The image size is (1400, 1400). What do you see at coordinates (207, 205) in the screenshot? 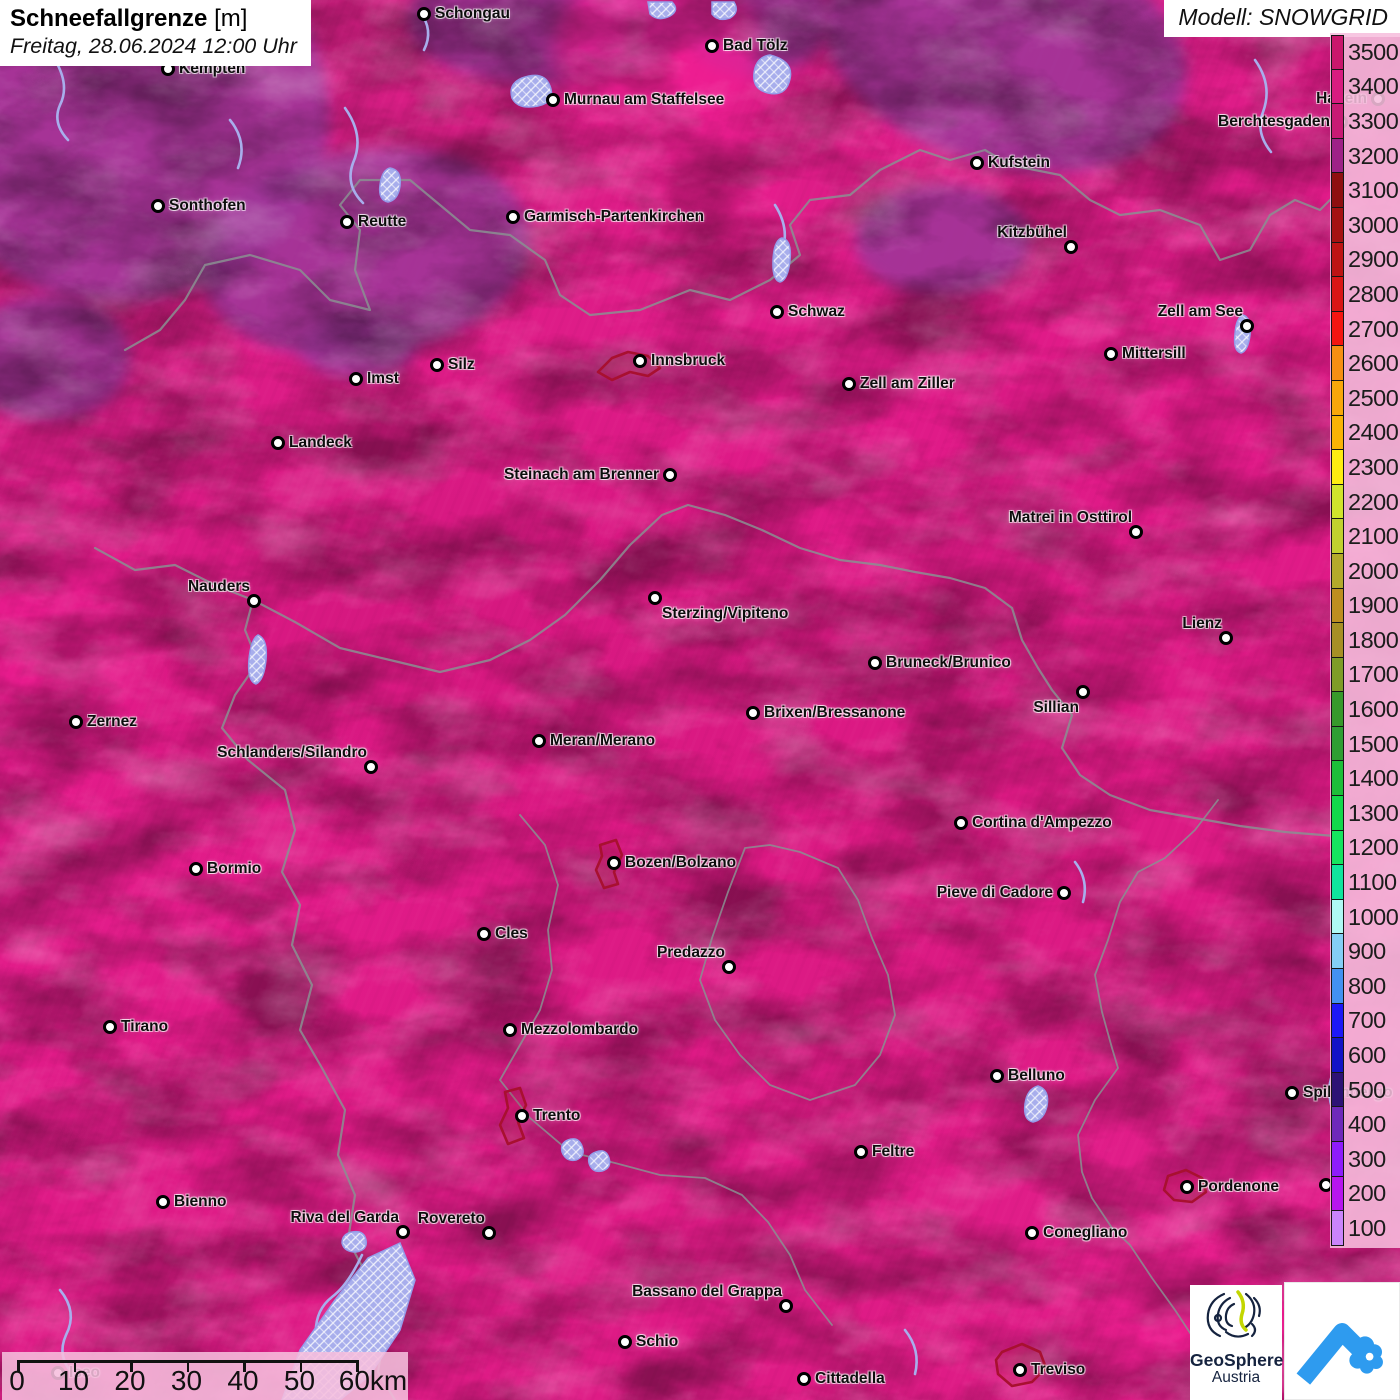
I see `city-label: Sonthofen` at bounding box center [207, 205].